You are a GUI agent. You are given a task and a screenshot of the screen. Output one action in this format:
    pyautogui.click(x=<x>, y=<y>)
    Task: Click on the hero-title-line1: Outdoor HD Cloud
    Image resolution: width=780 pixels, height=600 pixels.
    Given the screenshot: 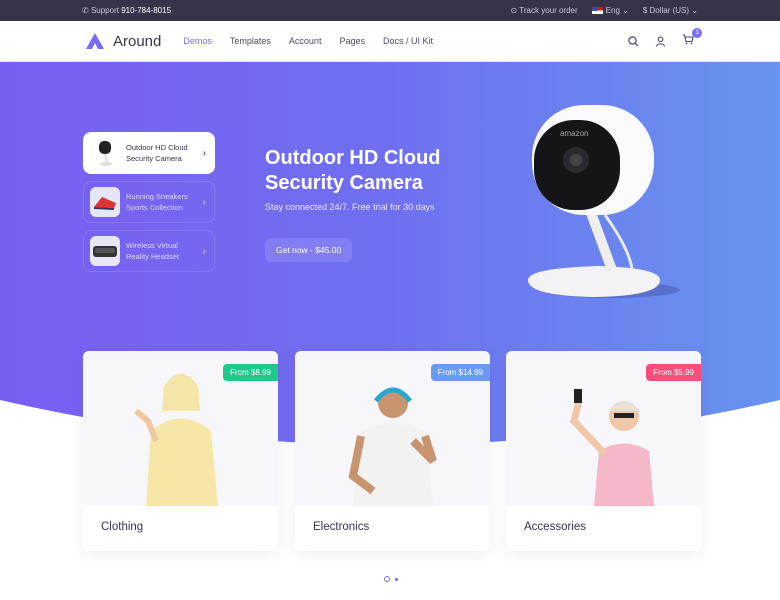 What is the action you would take?
    pyautogui.click(x=353, y=158)
    